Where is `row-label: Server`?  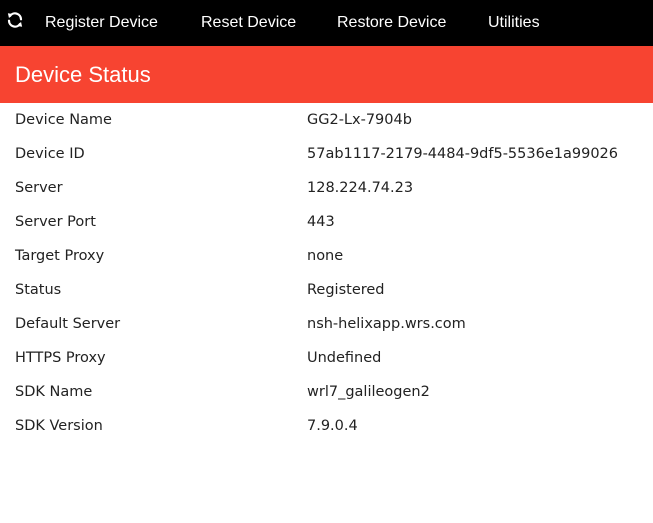 row-label: Server is located at coordinates (39, 188).